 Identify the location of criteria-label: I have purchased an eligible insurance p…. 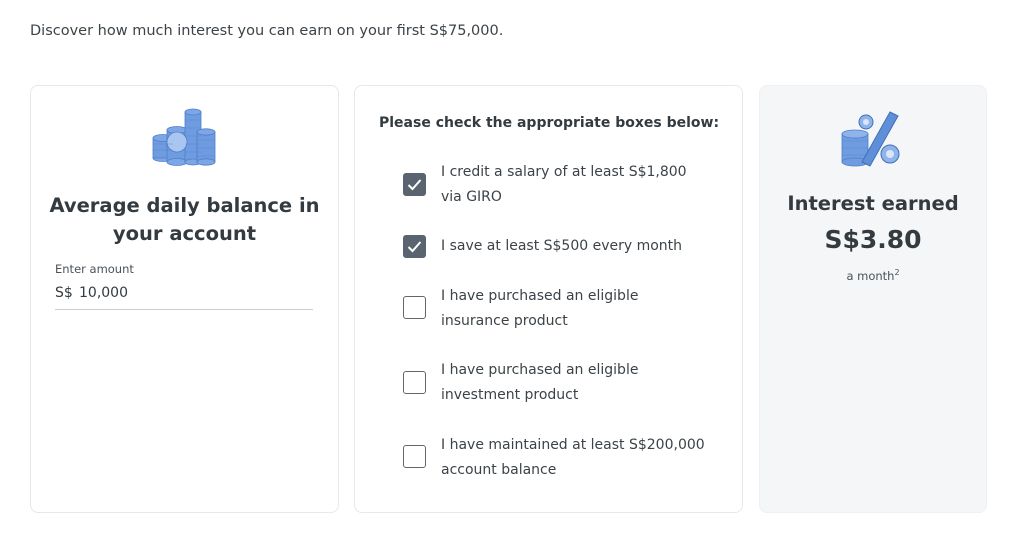
(540, 308).